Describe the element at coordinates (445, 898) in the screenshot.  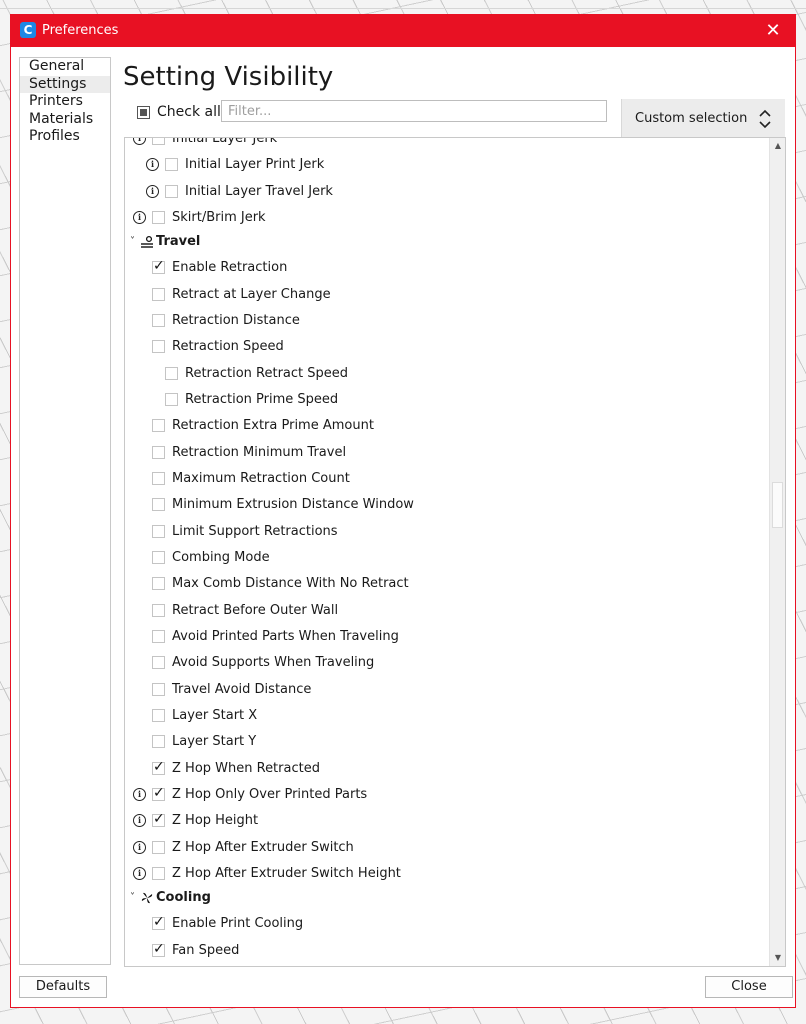
I see `category-cooling: ˅ Cooling` at that location.